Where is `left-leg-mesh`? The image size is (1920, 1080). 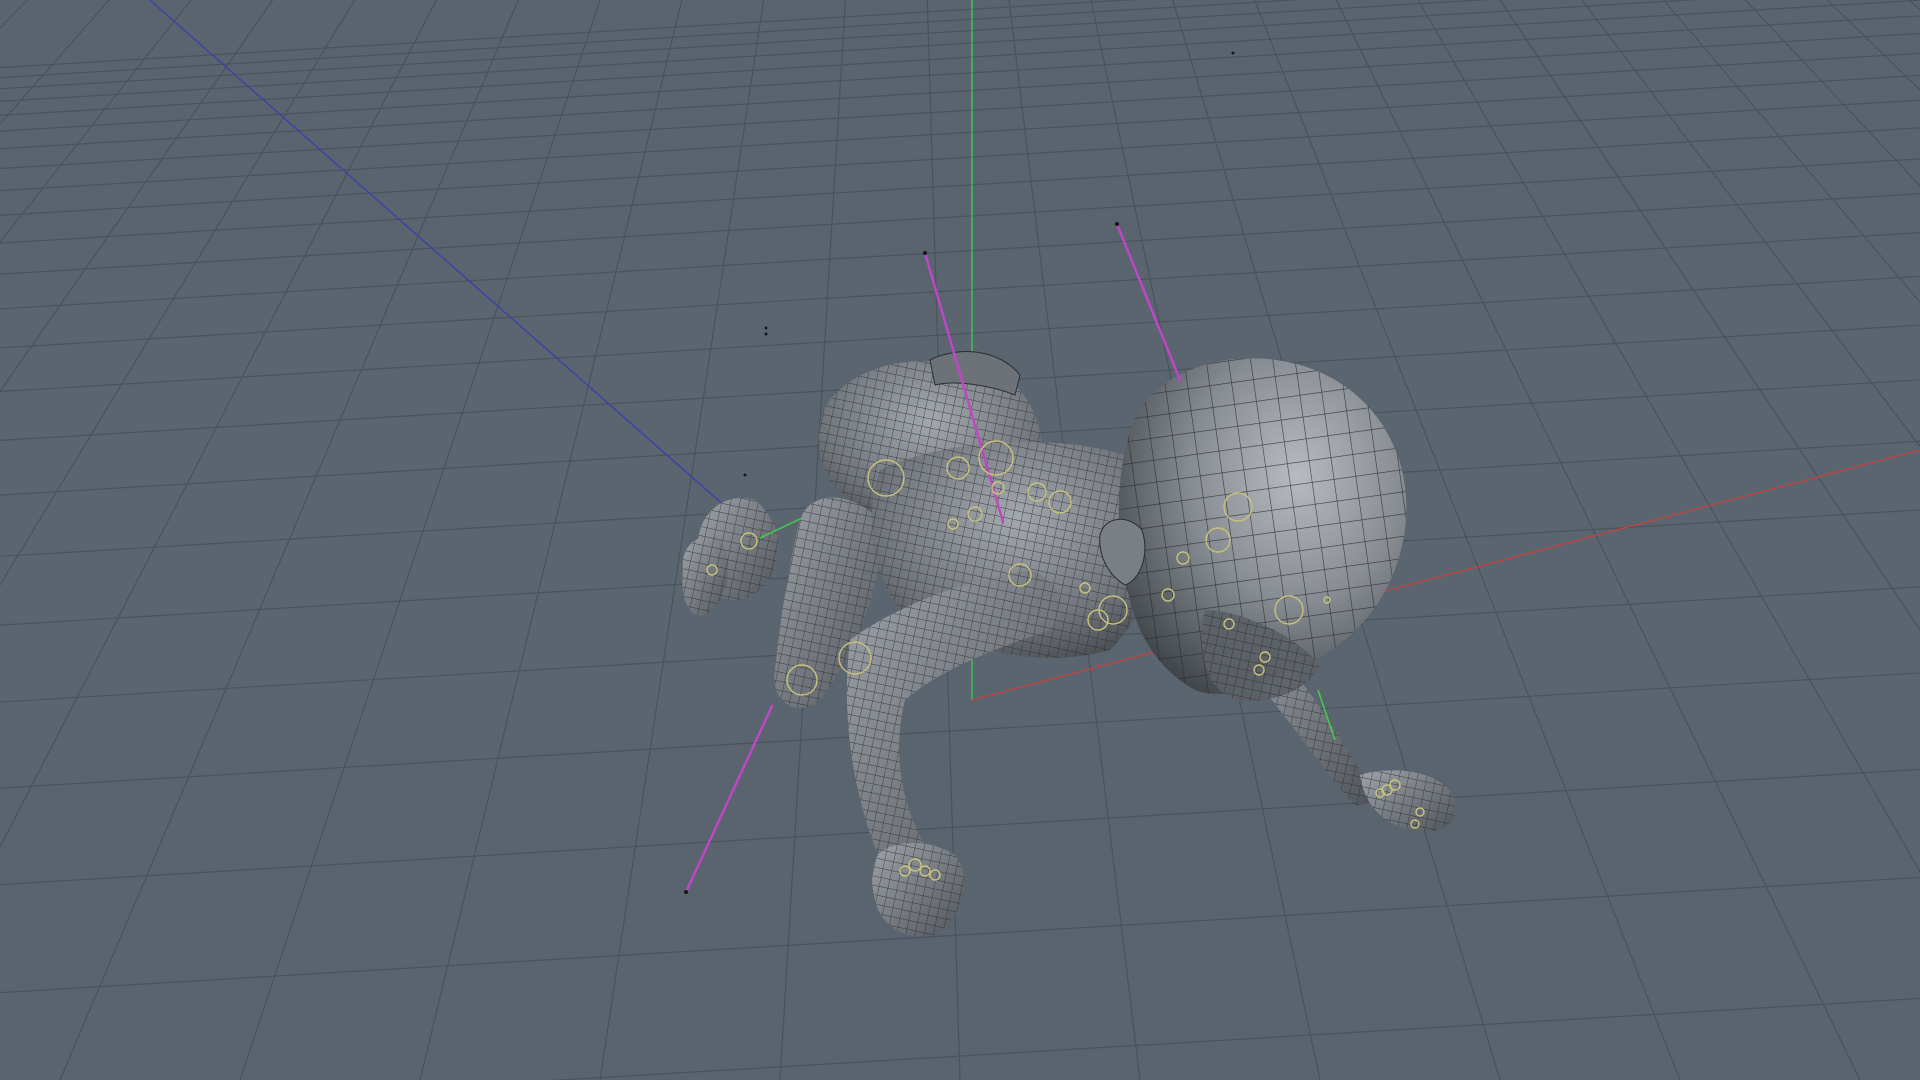 left-leg-mesh is located at coordinates (730, 557).